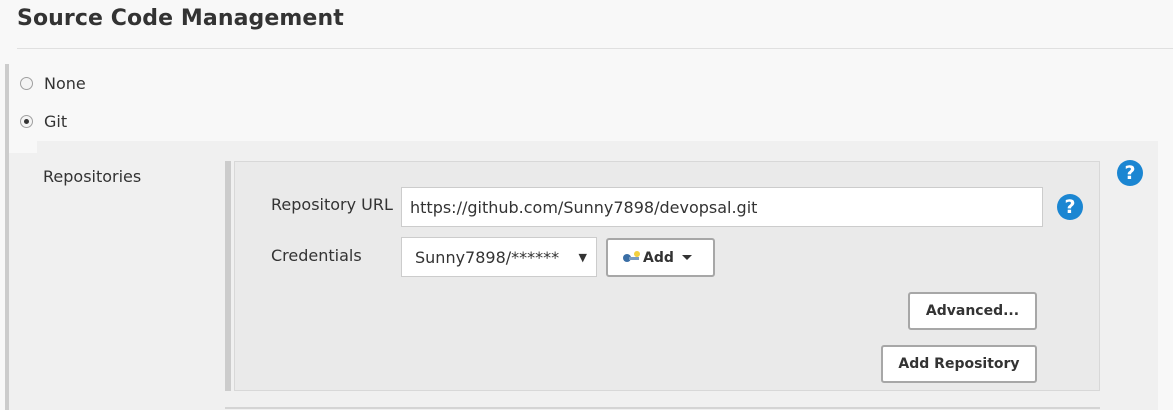 The image size is (1173, 410). What do you see at coordinates (686, 257) in the screenshot?
I see `caret-down-icon` at bounding box center [686, 257].